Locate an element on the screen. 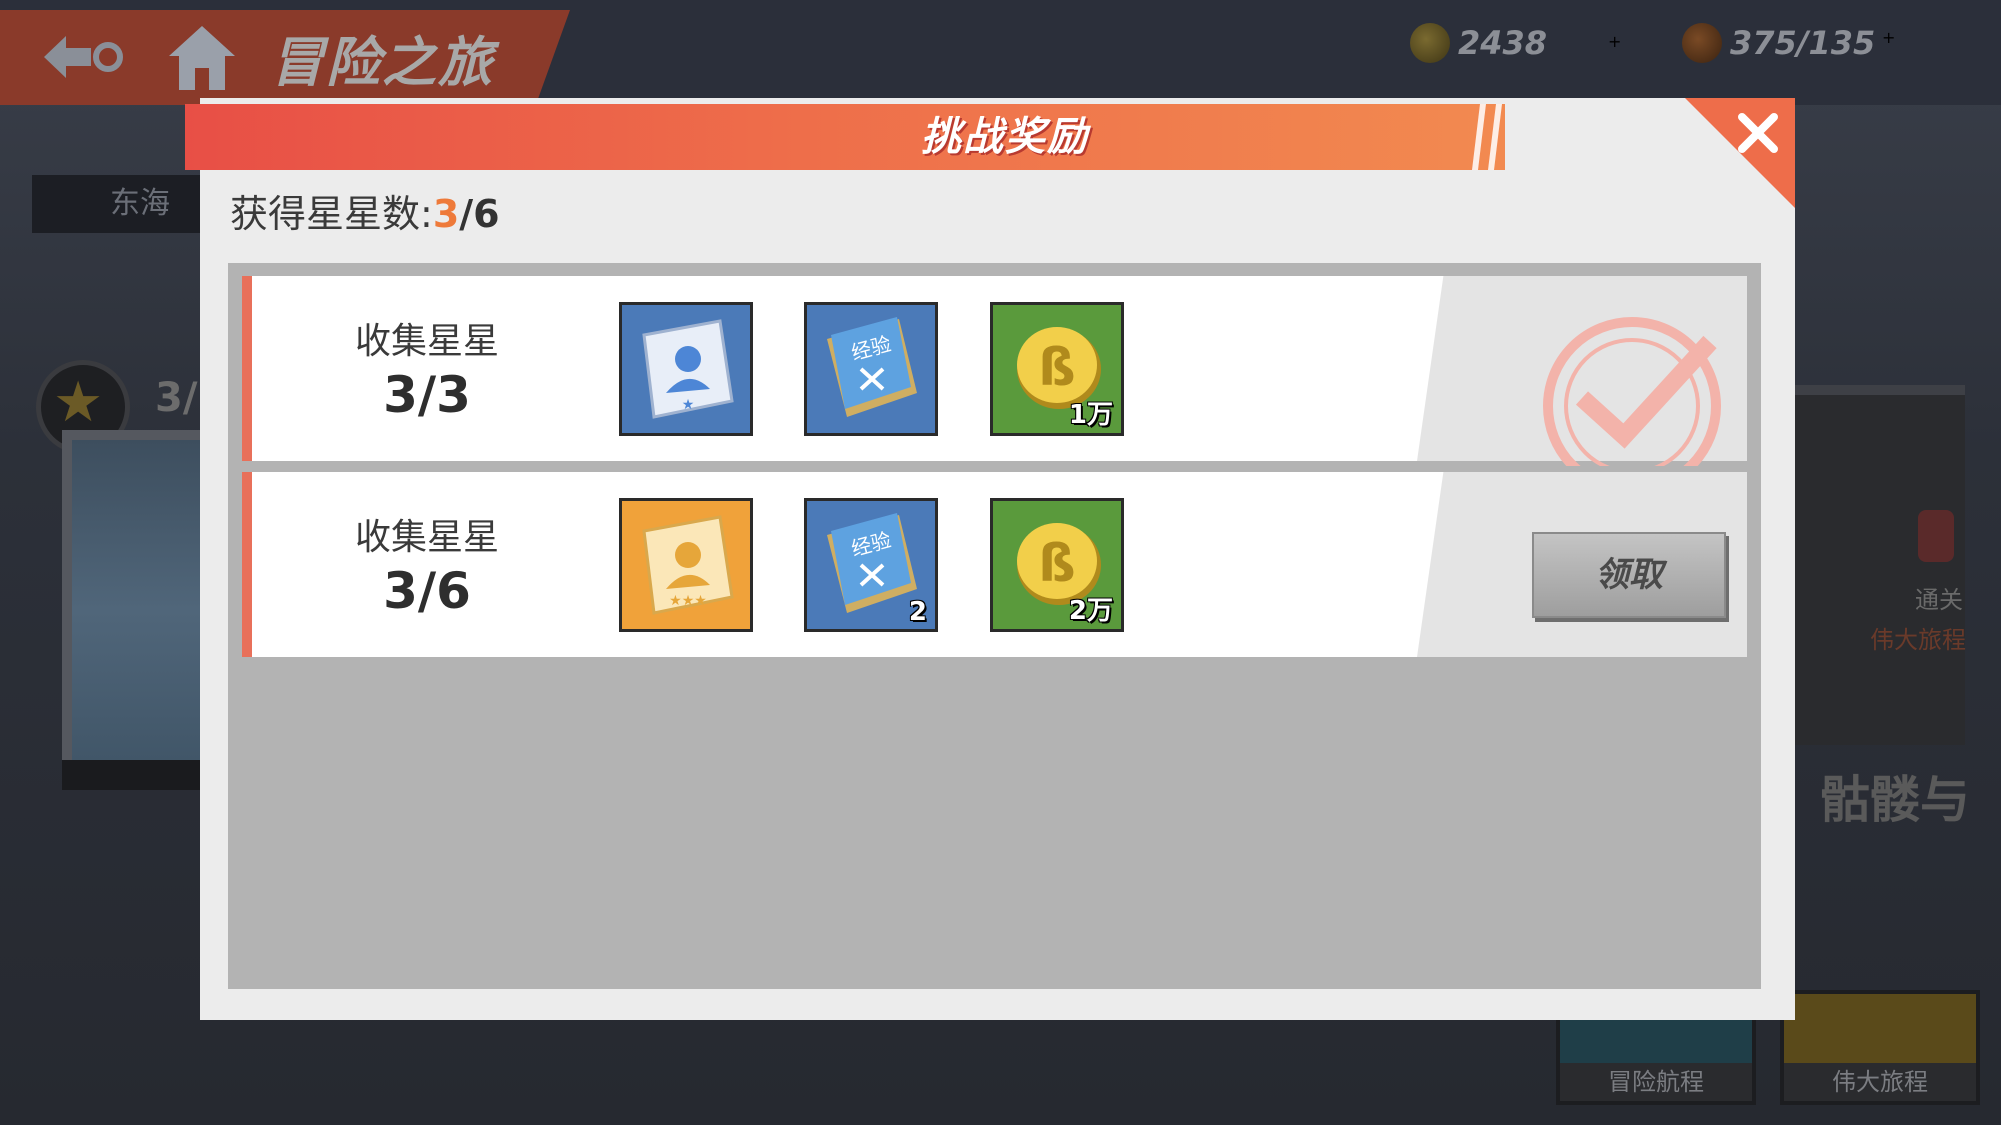 The height and width of the screenshot is (1125, 2001). reward-item: ß 1万 is located at coordinates (1057, 369).